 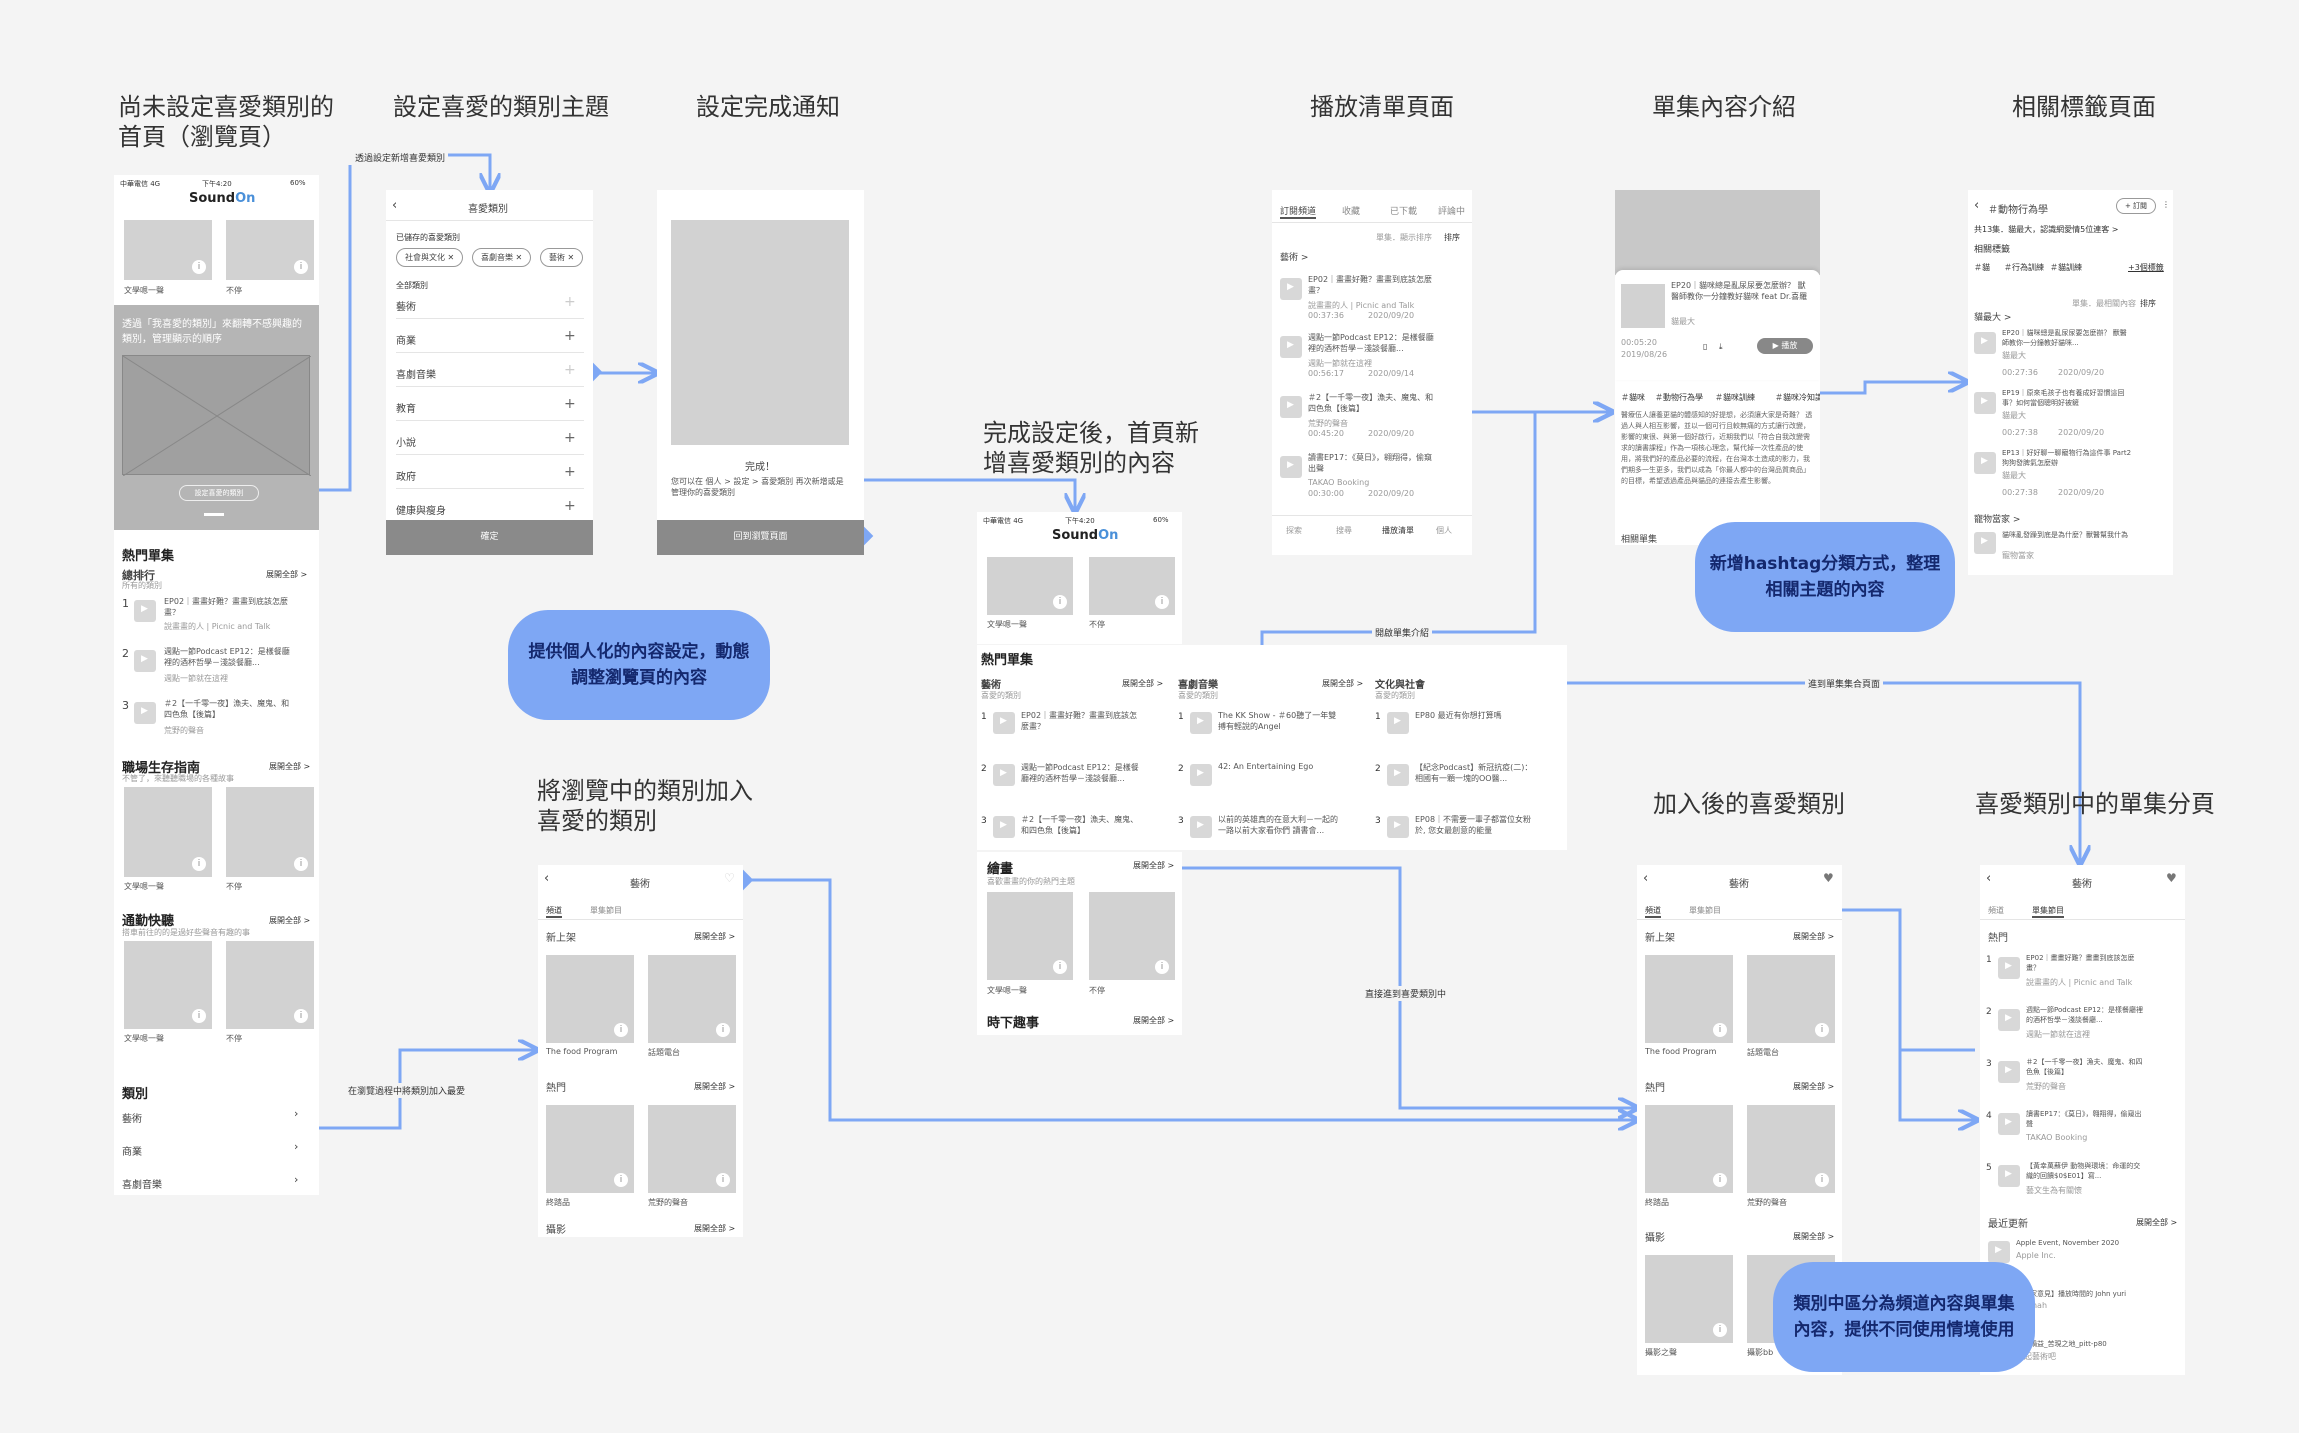 What do you see at coordinates (2166, 204) in the screenshot?
I see `more-icon: ⋮` at bounding box center [2166, 204].